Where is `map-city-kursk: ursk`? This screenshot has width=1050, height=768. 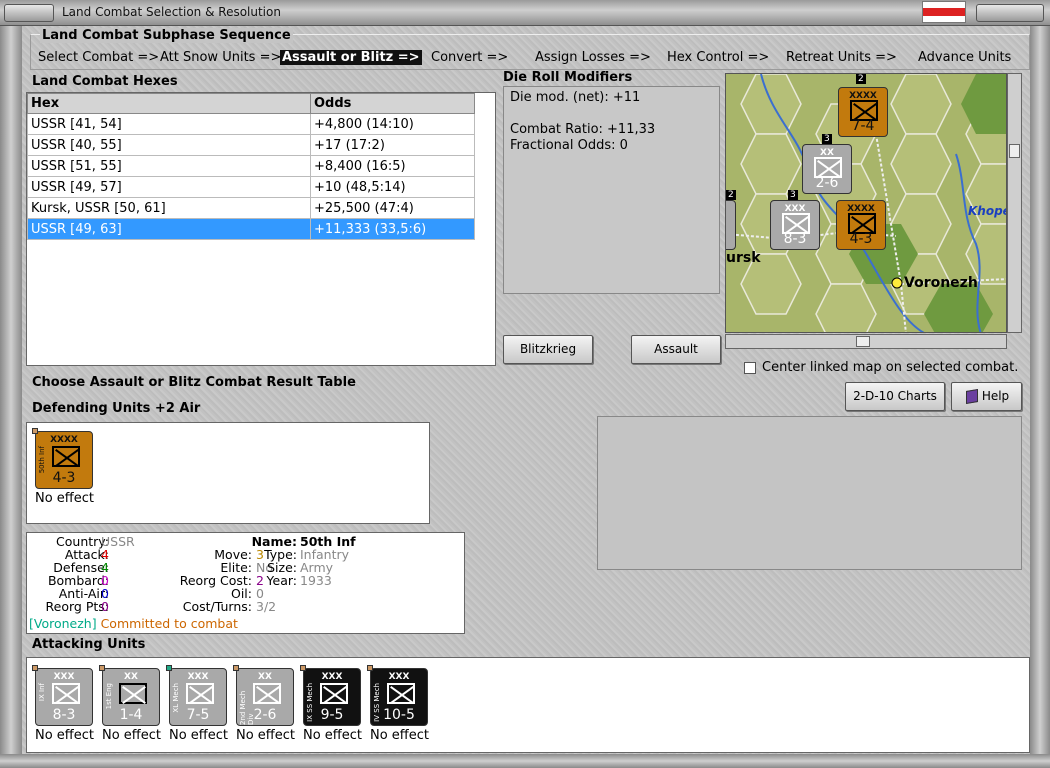 map-city-kursk: ursk is located at coordinates (743, 258).